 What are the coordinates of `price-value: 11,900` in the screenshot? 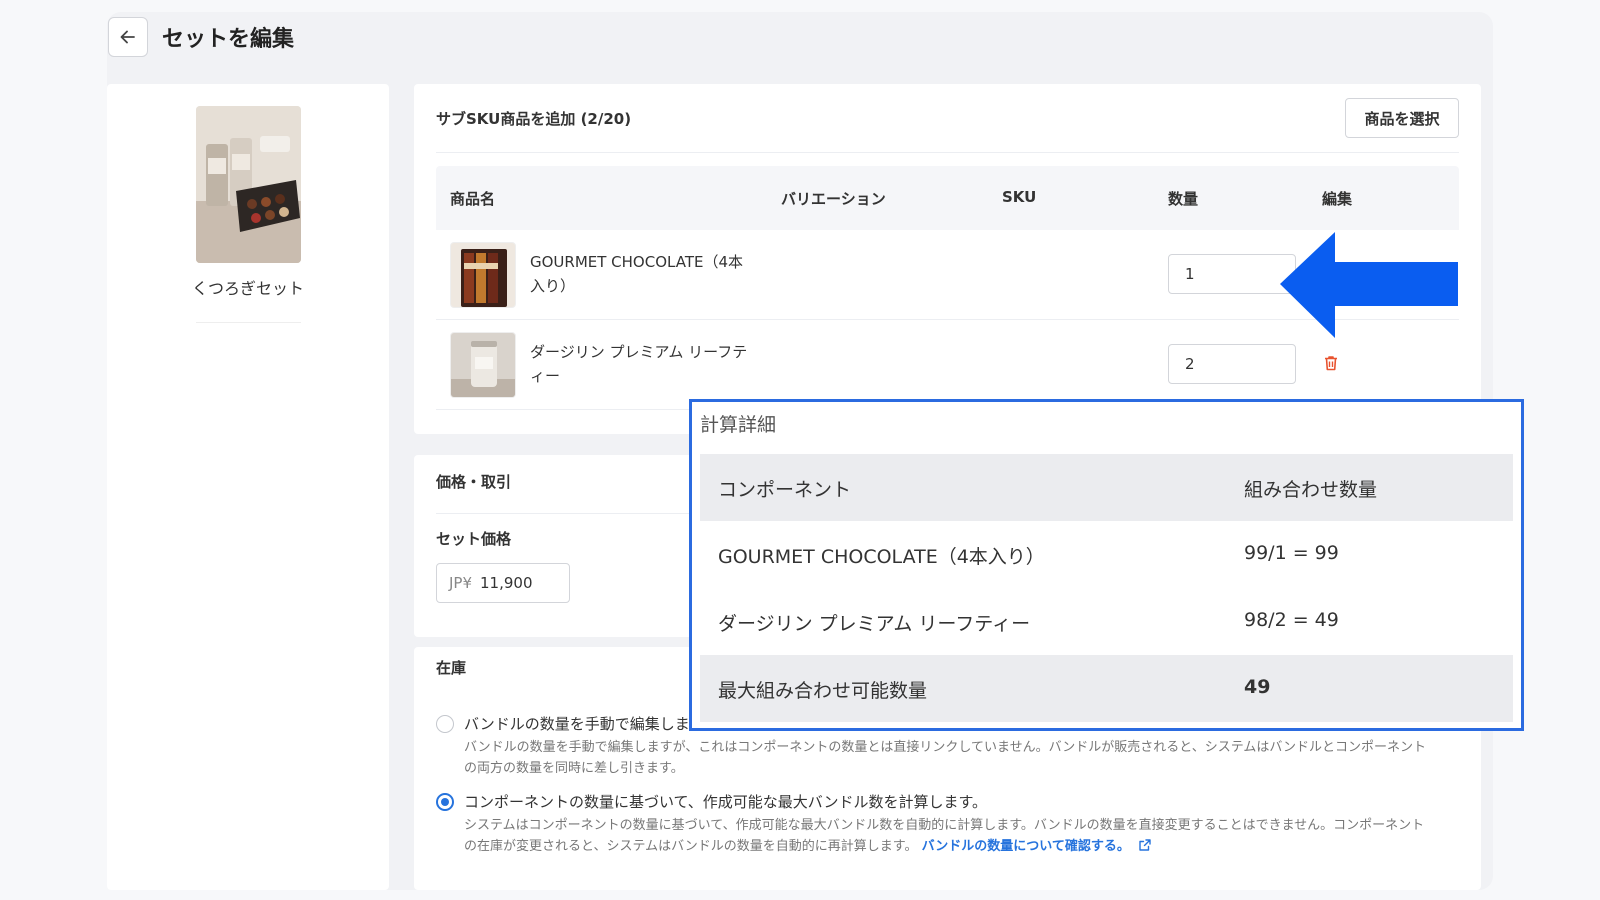 It's located at (506, 583).